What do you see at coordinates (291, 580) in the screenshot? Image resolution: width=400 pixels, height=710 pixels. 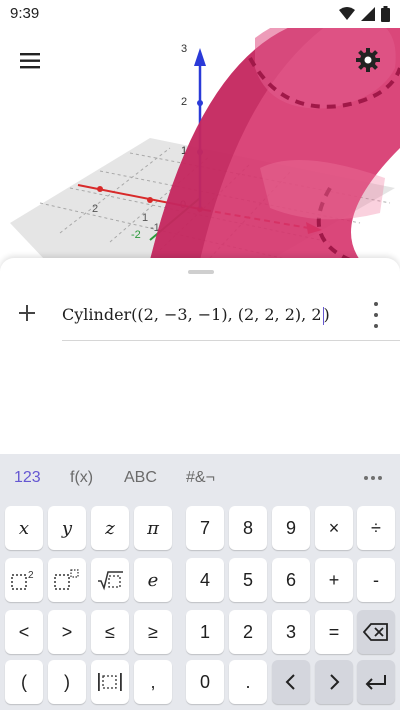 I see `key-6: 6` at bounding box center [291, 580].